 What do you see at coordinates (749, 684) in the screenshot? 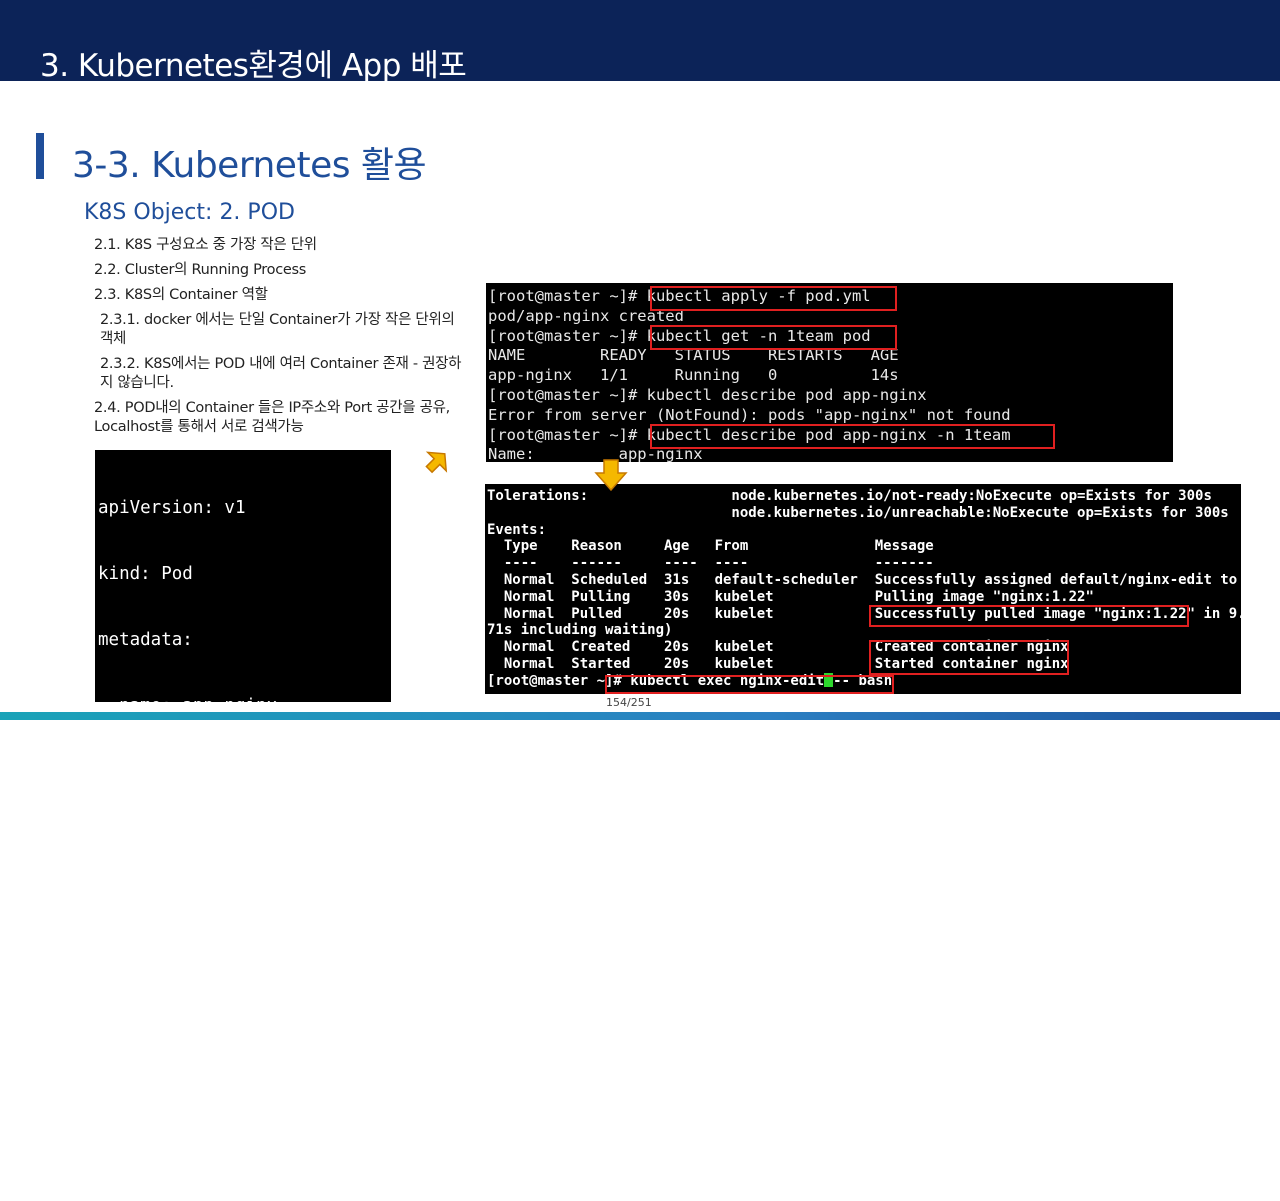
I see `highlight-exec-command` at bounding box center [749, 684].